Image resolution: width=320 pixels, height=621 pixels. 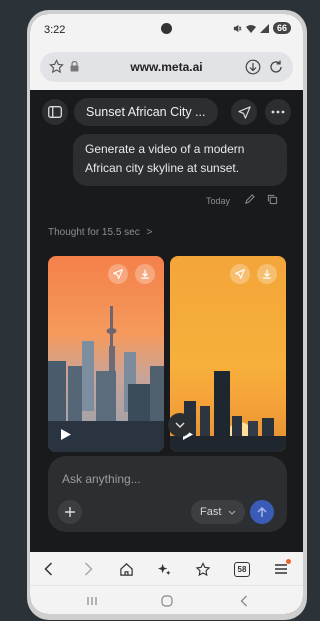 I want to click on mode-selector: Fast, so click(x=218, y=512).